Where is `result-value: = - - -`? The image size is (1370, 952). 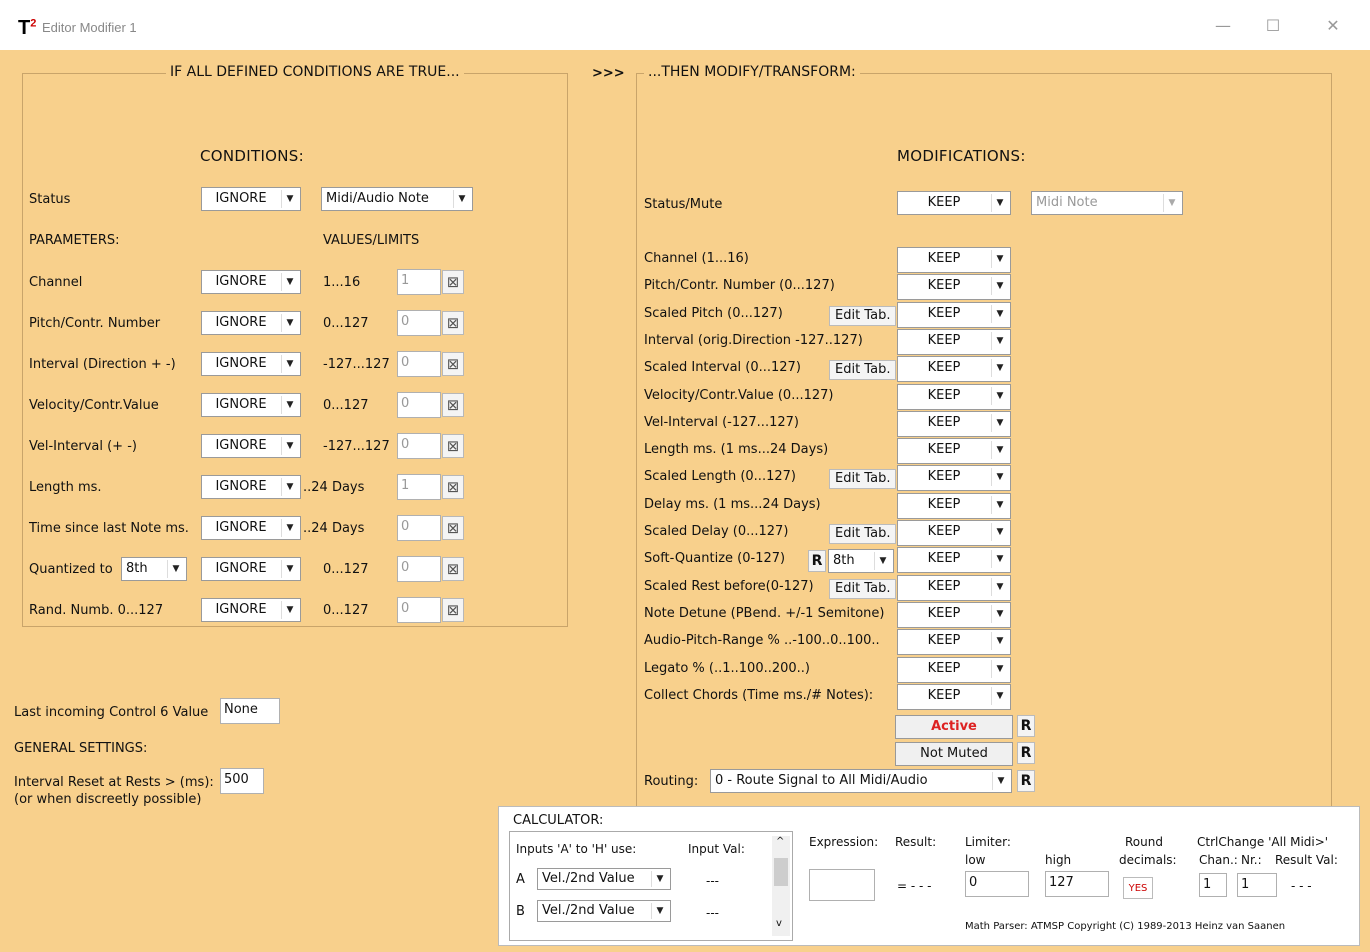
result-value: = - - - is located at coordinates (914, 886).